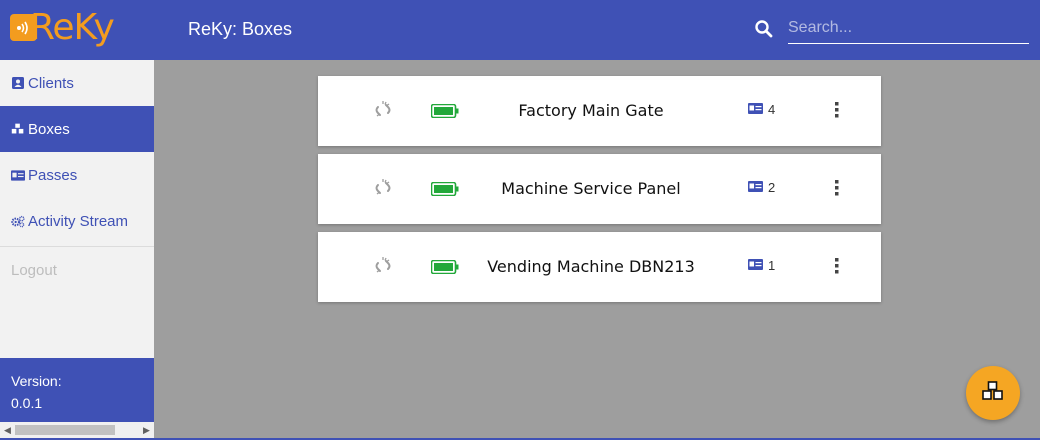 The image size is (1040, 440). What do you see at coordinates (27, 403) in the screenshot?
I see `version-value: 0.0.1` at bounding box center [27, 403].